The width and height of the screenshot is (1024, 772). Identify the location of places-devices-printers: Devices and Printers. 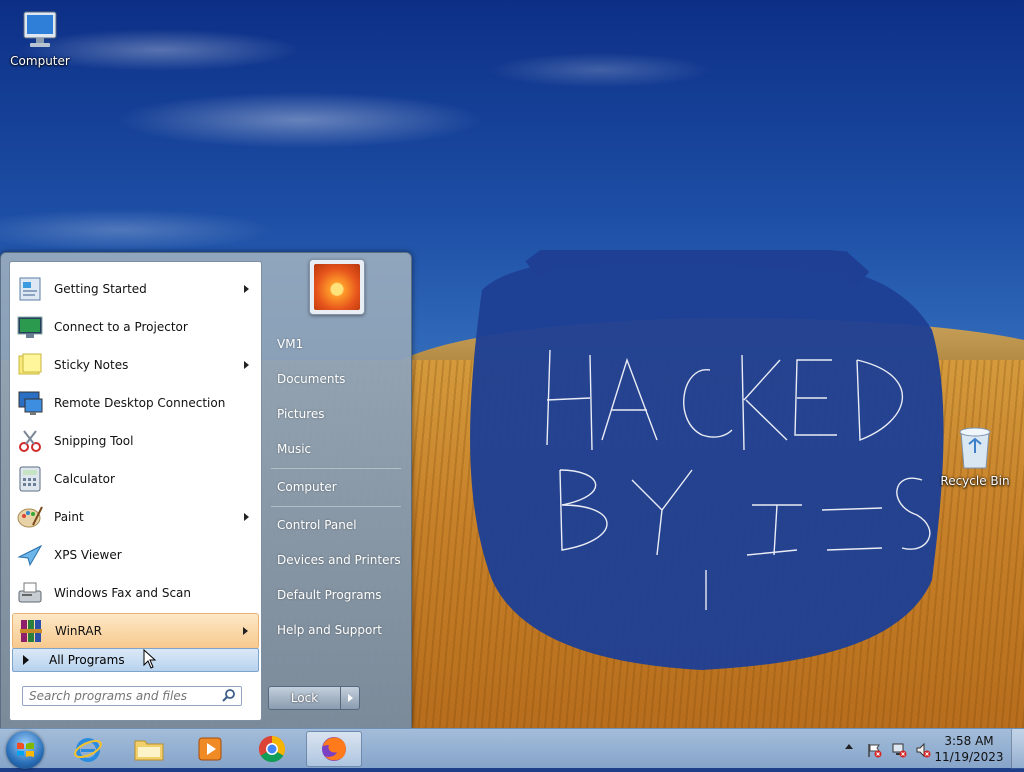
(336, 560).